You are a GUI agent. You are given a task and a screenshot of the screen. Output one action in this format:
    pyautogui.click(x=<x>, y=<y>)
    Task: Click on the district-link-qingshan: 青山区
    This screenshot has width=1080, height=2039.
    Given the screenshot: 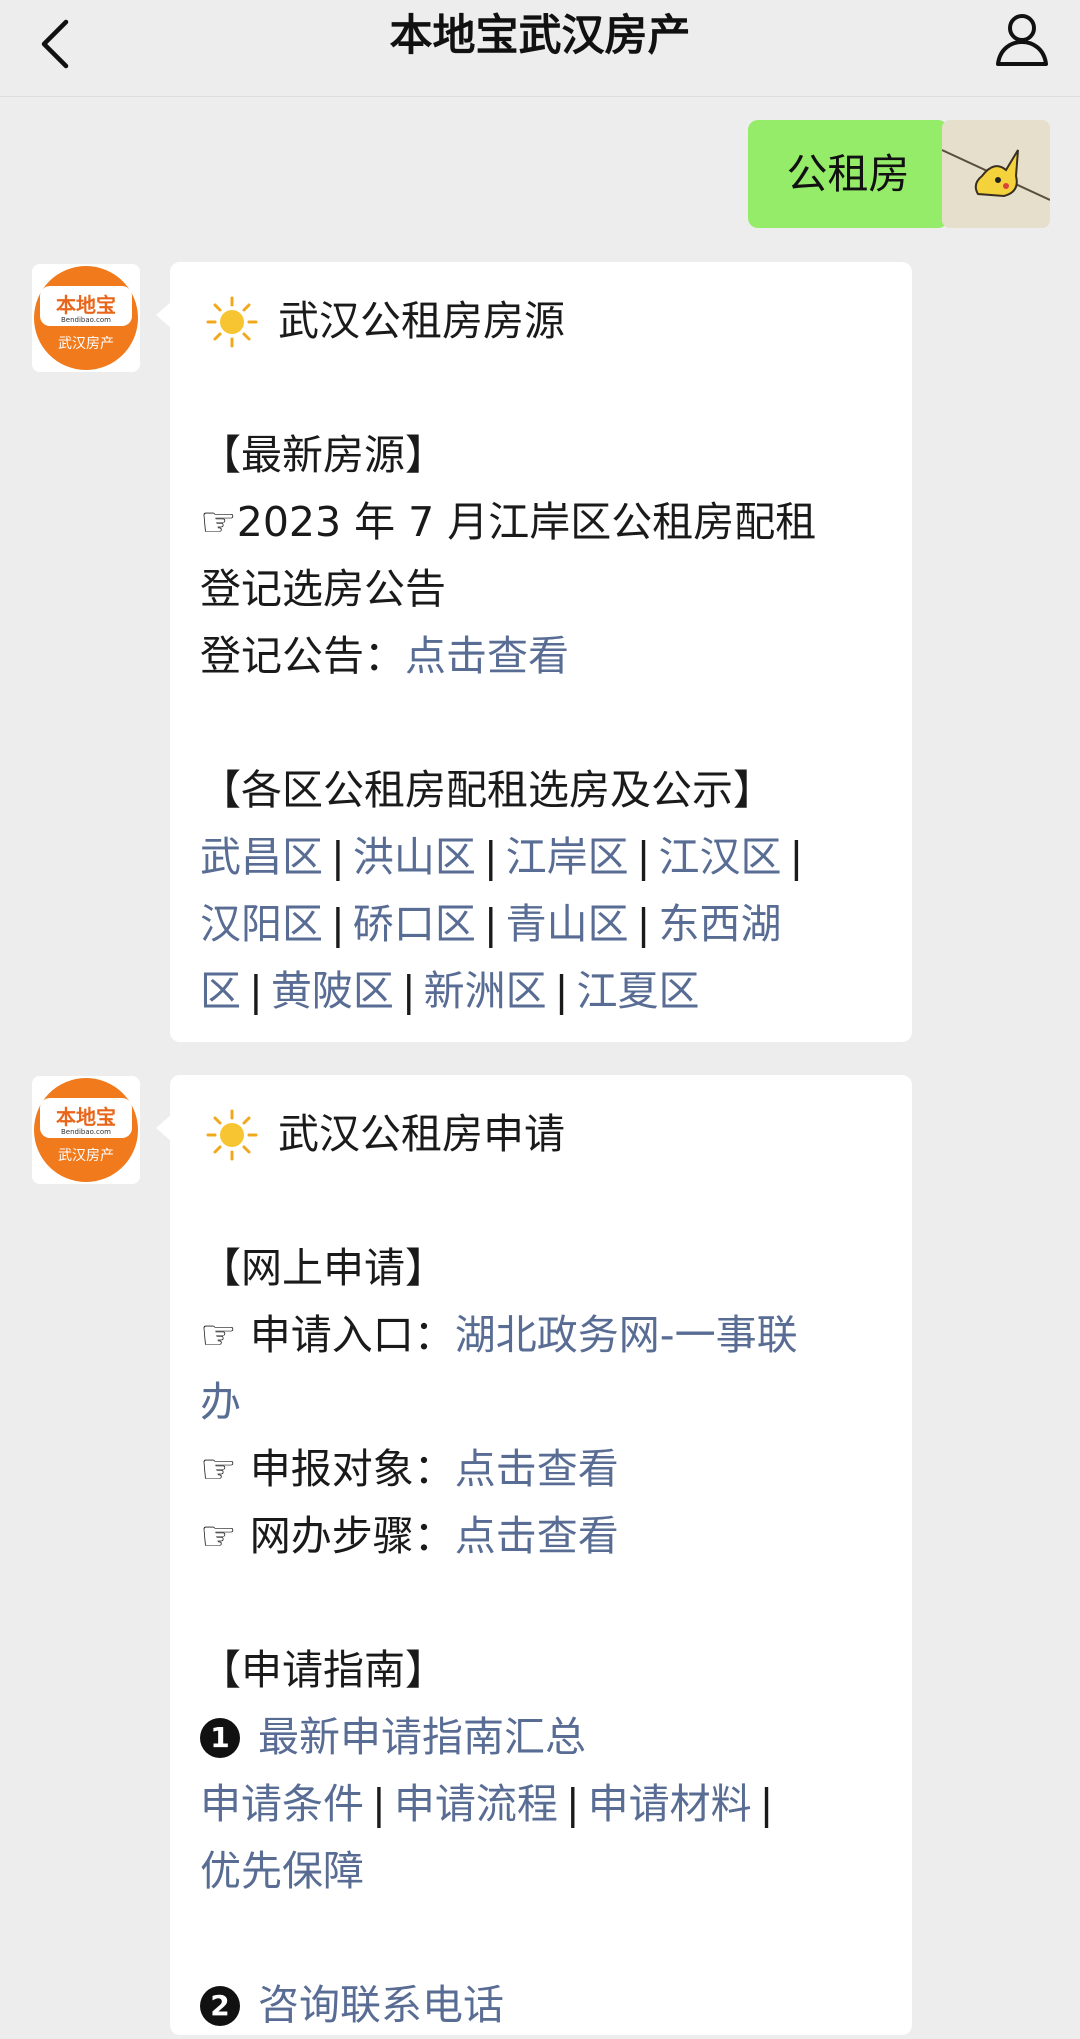 What is the action you would take?
    pyautogui.click(x=567, y=924)
    